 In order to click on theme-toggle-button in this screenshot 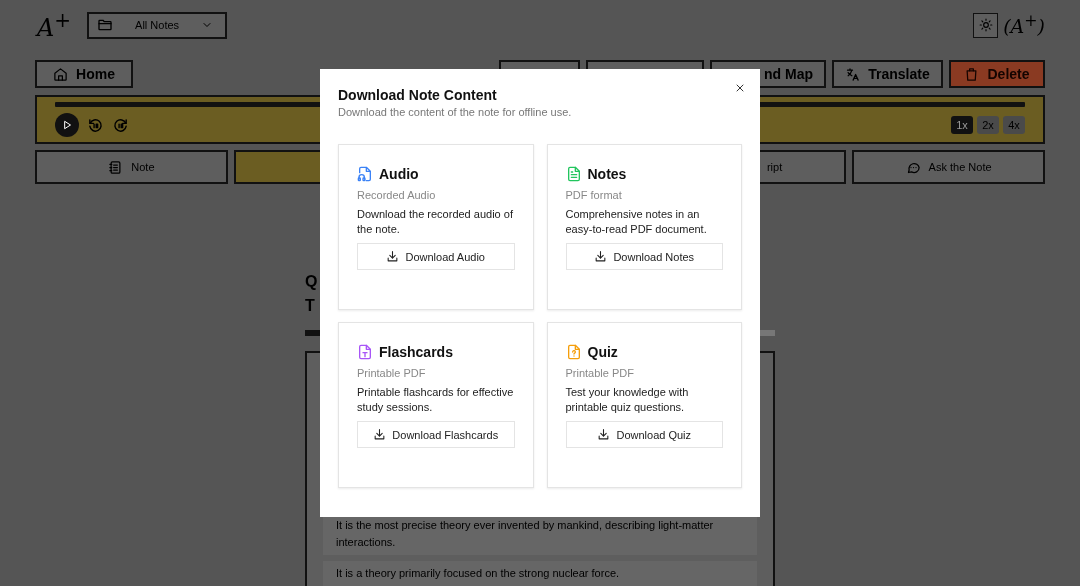, I will do `click(986, 25)`.